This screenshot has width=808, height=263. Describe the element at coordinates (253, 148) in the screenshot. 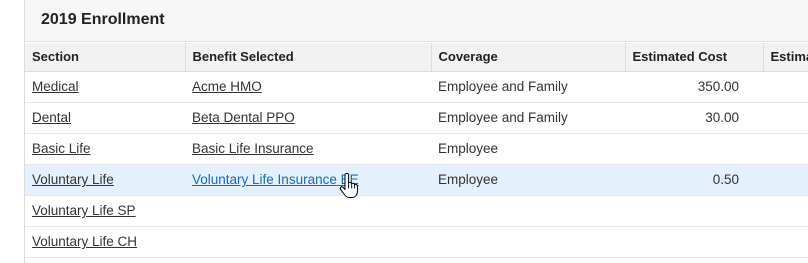

I see `benefit-link-basic-life-insurance: Basic Life Insurance` at that location.